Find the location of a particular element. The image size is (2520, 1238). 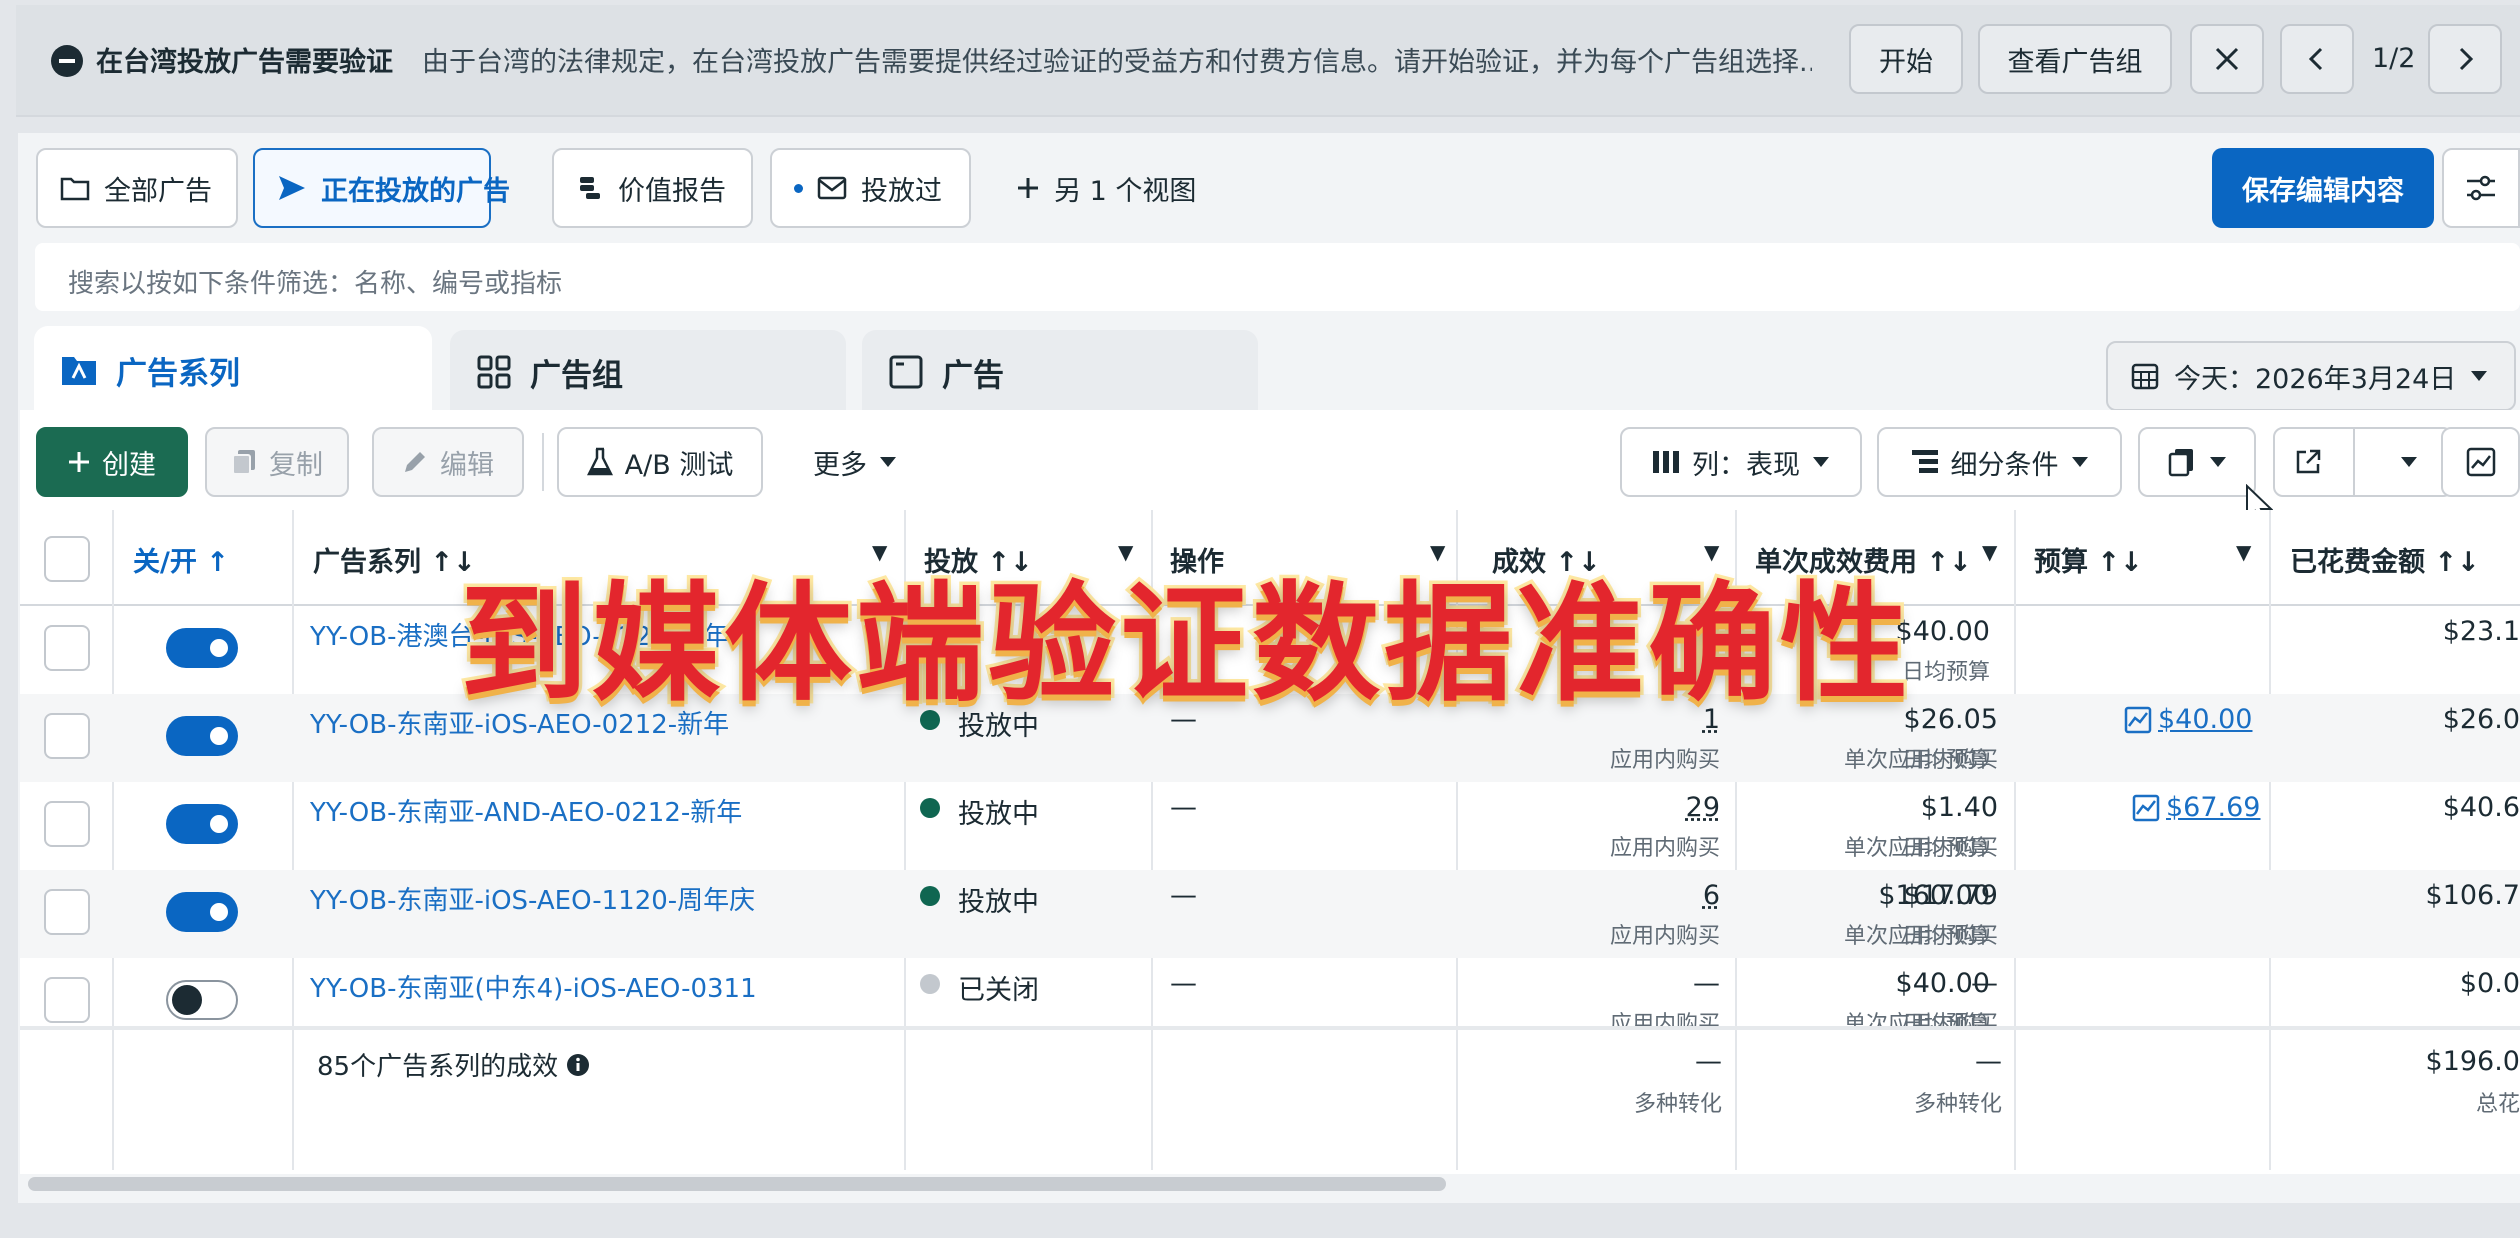

save-edits-button: 保存编辑内容 is located at coordinates (2323, 188).